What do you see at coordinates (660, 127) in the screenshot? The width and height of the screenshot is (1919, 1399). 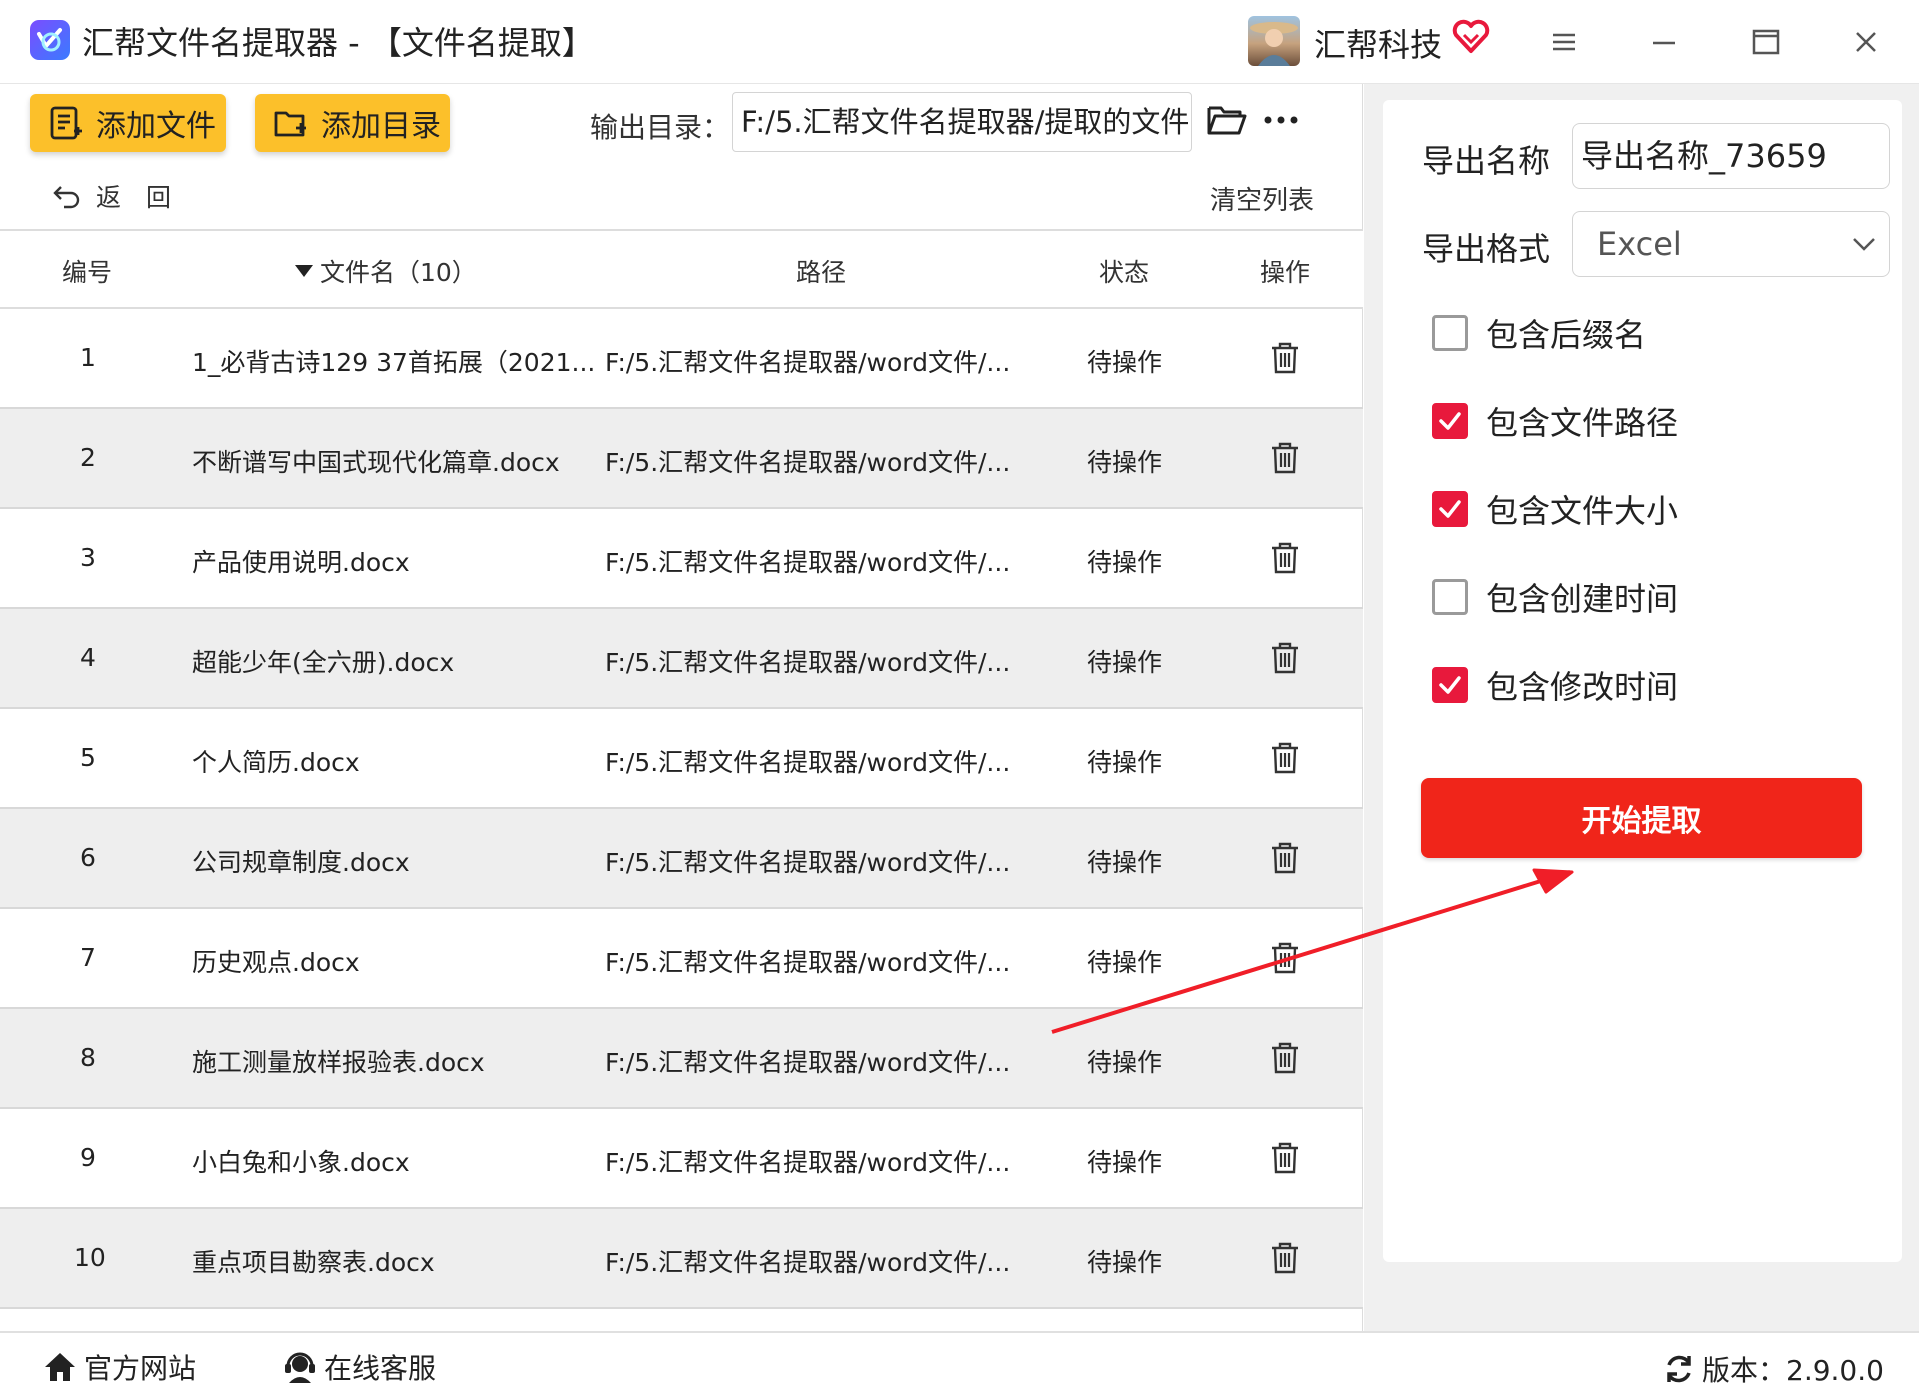 I see `output-dir-label: 输出目录：` at bounding box center [660, 127].